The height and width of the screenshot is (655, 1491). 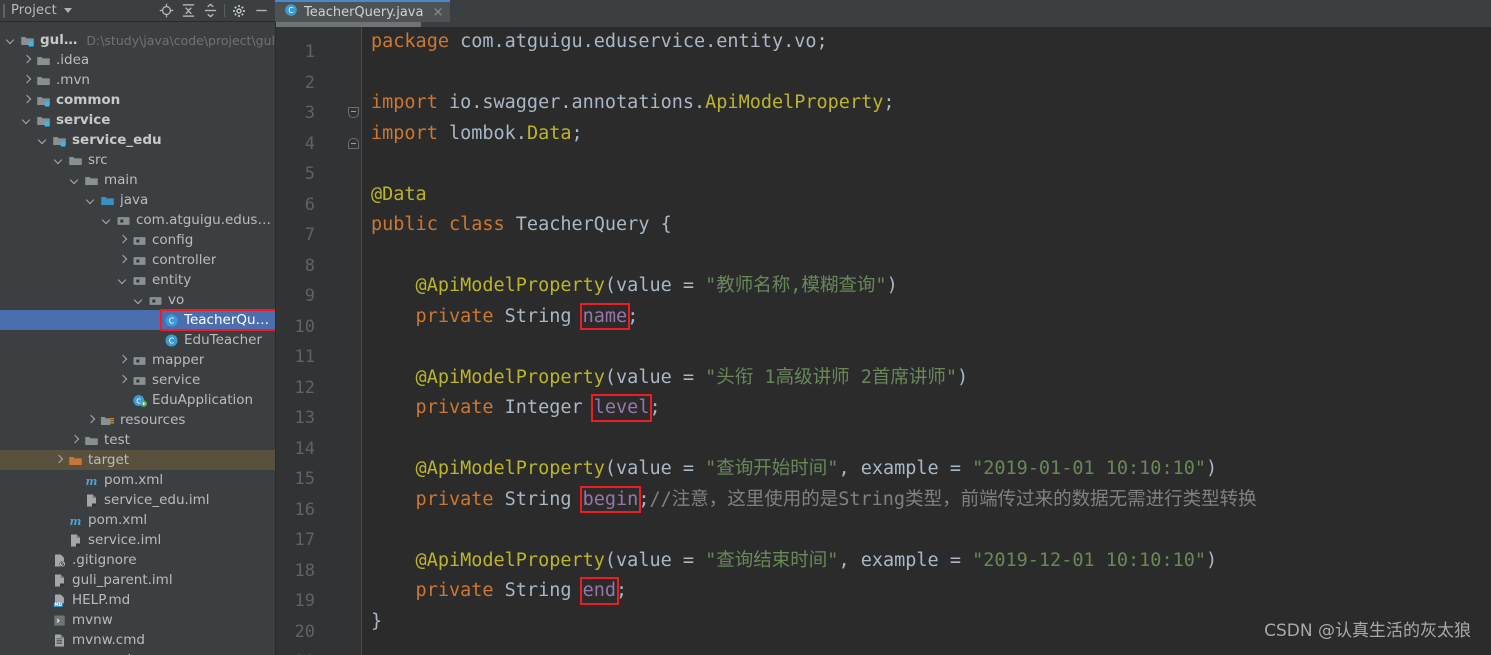 What do you see at coordinates (75, 520) in the screenshot?
I see `maven-icon: m` at bounding box center [75, 520].